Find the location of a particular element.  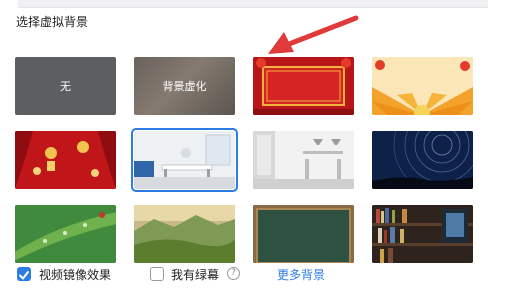

background-star-trails-tile is located at coordinates (422, 160).